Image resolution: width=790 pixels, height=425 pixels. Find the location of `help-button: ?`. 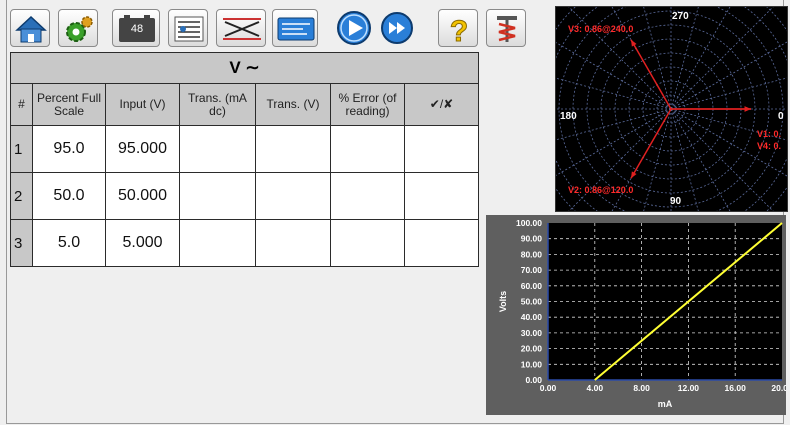

help-button: ? is located at coordinates (458, 29).